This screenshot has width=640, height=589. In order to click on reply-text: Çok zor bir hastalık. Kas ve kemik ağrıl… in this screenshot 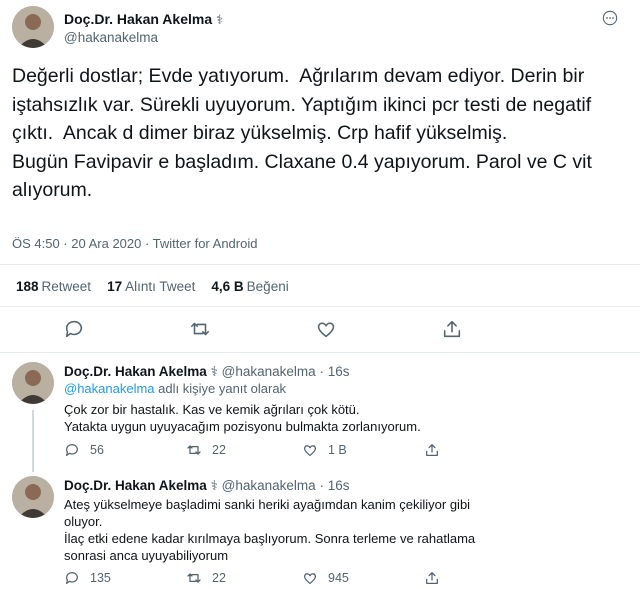, I will do `click(242, 418)`.